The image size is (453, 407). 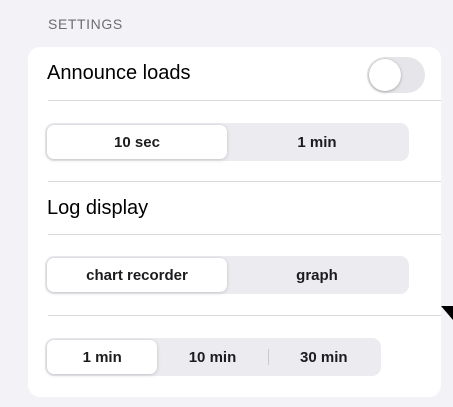 What do you see at coordinates (234, 74) in the screenshot?
I see `announce-loads-row: Announce loads` at bounding box center [234, 74].